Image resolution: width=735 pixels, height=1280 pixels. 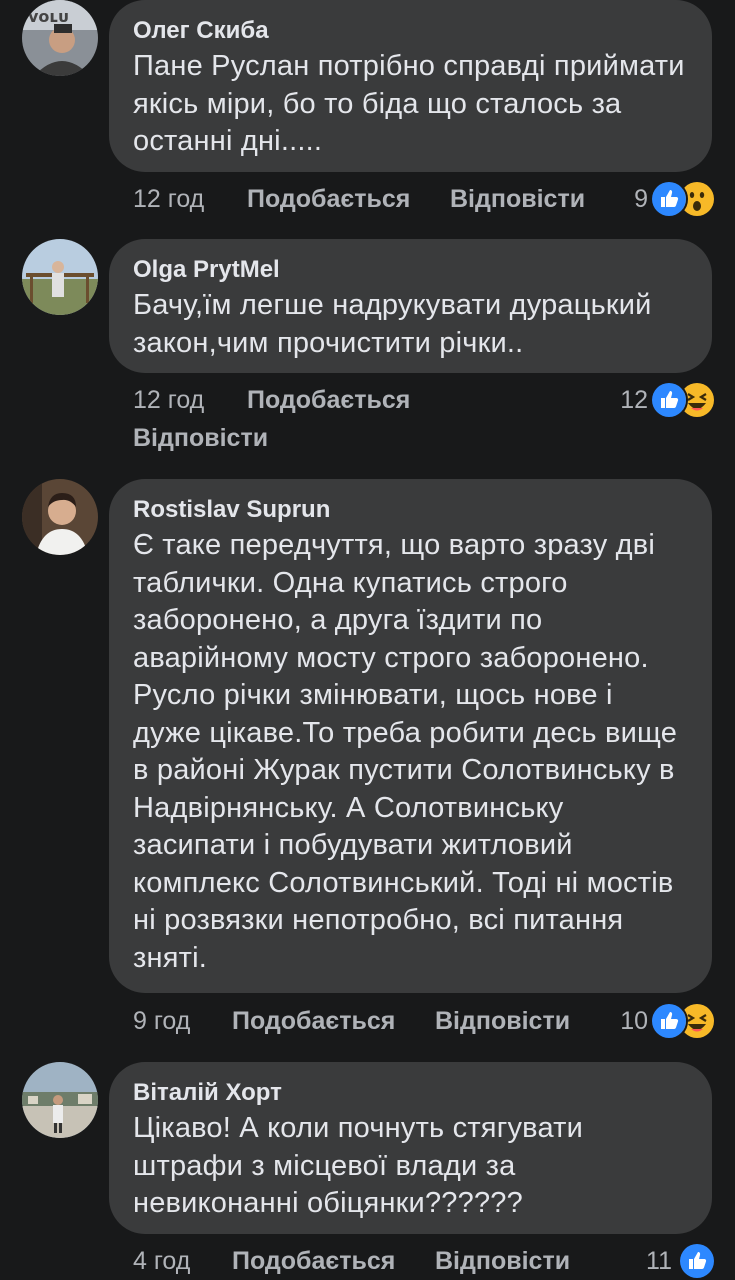 What do you see at coordinates (410, 1093) in the screenshot?
I see `comment-author: Віталій Хорт` at bounding box center [410, 1093].